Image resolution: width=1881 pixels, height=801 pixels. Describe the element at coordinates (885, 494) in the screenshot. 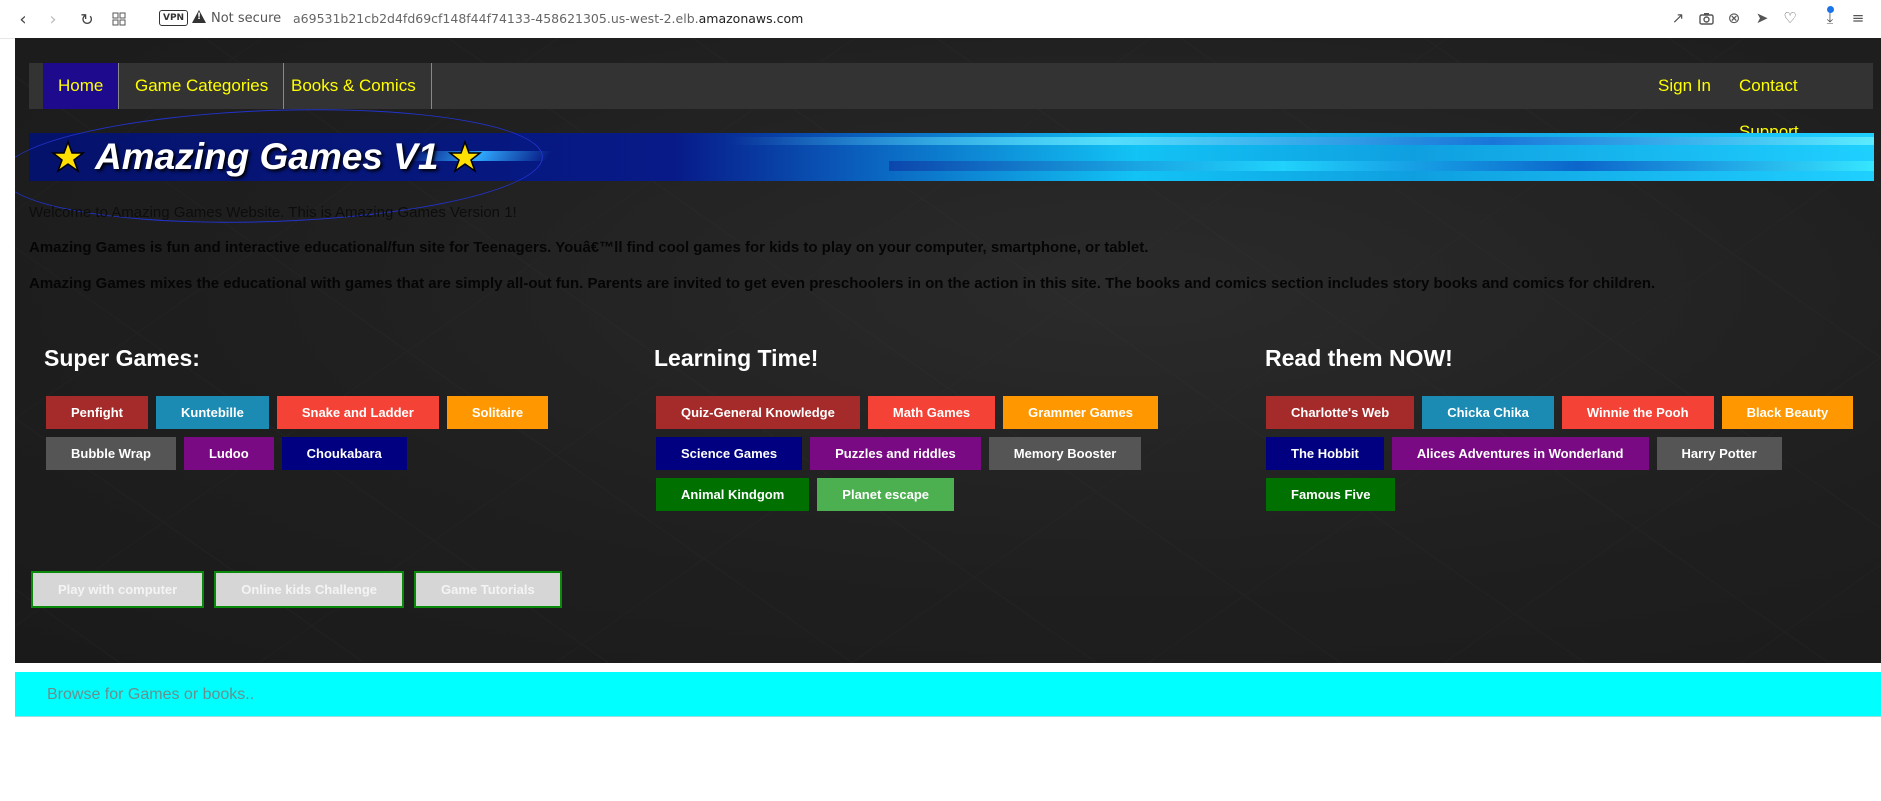

I see `learning-button: Planet escape` at that location.